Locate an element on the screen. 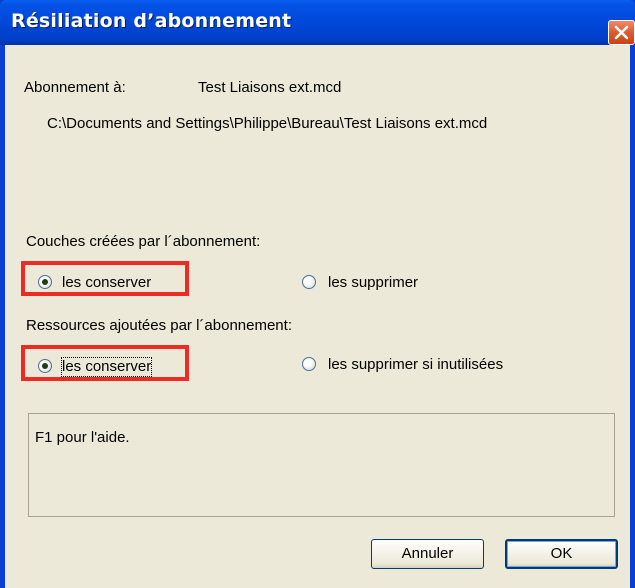  ok-button: OK is located at coordinates (561, 554).